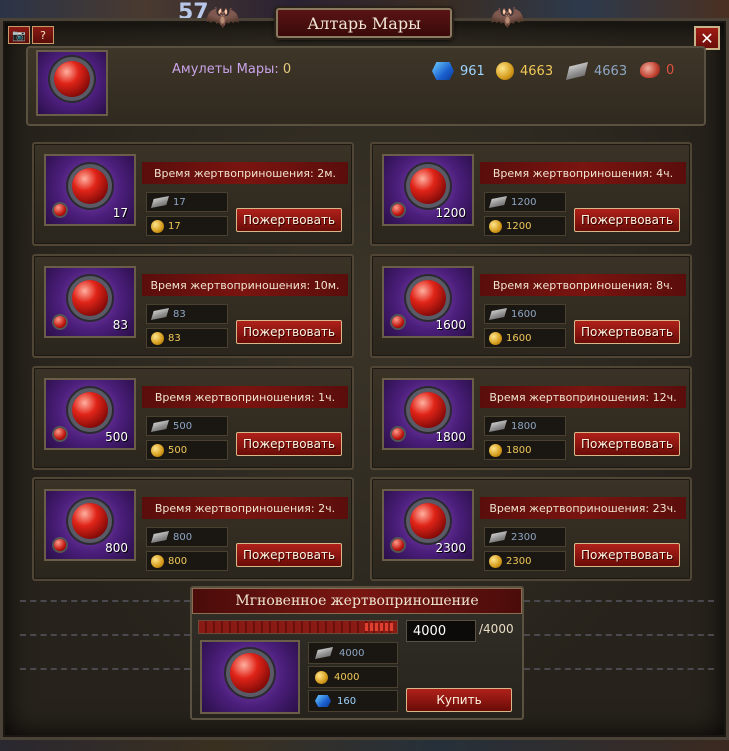 The image size is (729, 751). I want to click on silver-cost: 800, so click(187, 537).